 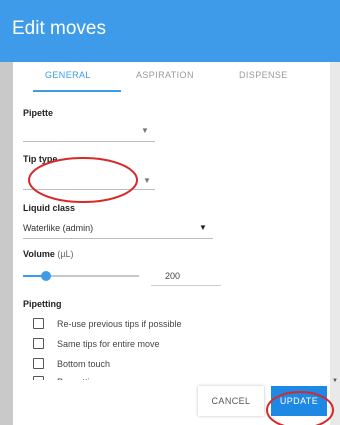 What do you see at coordinates (65, 254) in the screenshot?
I see `volume-unit: (µL)` at bounding box center [65, 254].